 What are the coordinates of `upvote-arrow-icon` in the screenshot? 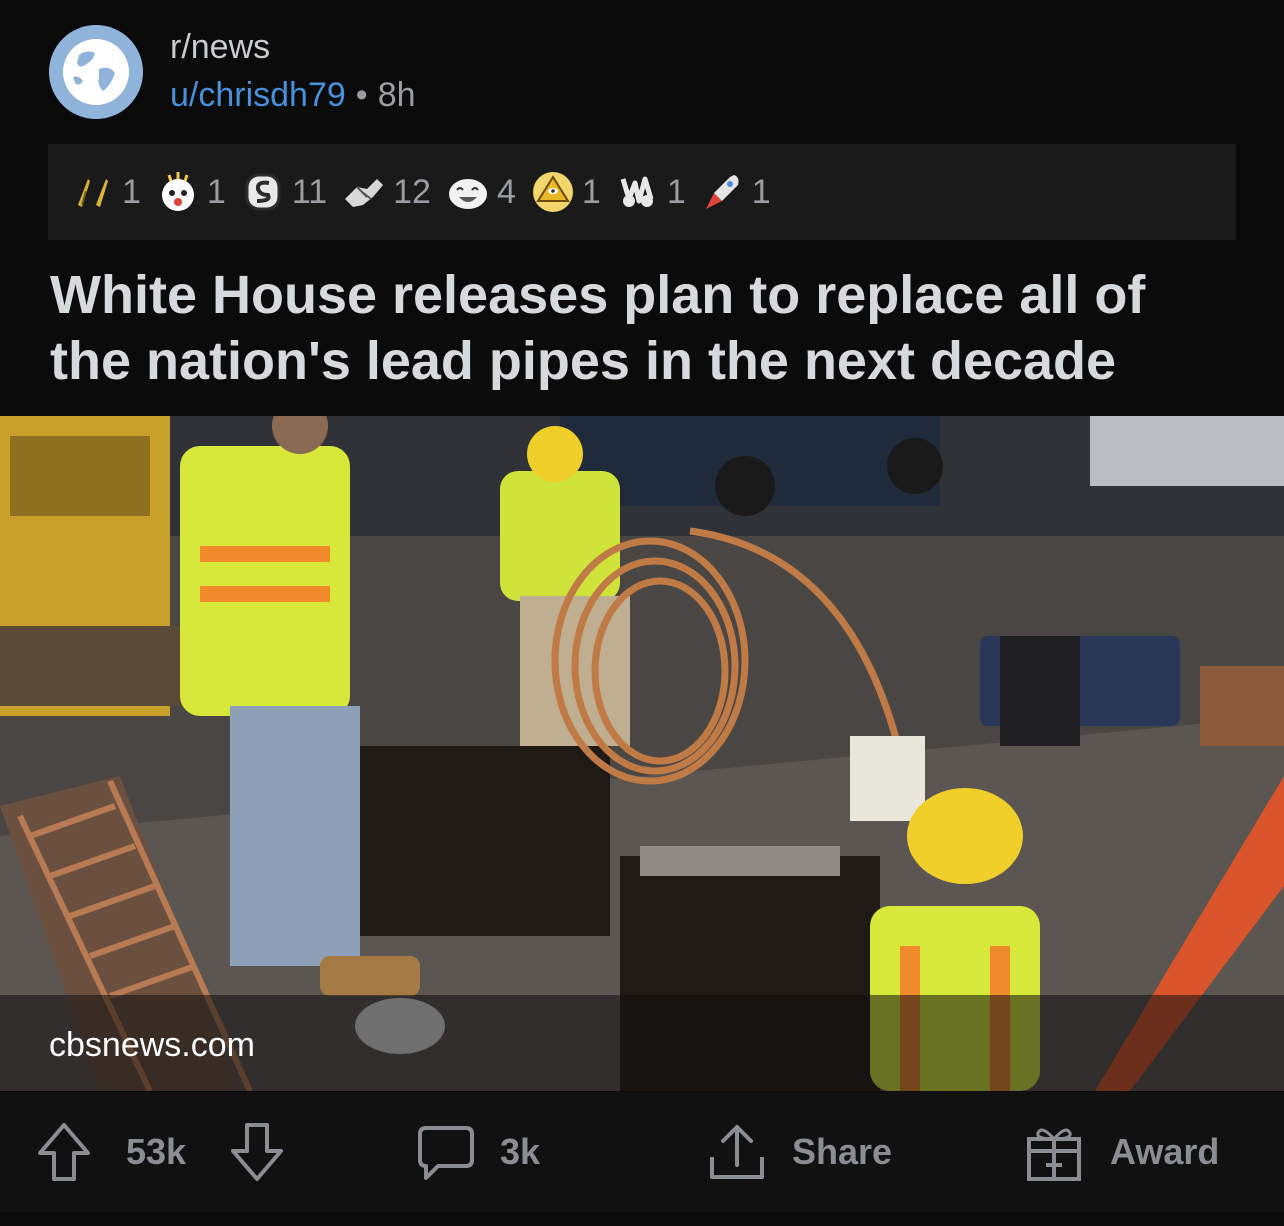 It's located at (64, 1152).